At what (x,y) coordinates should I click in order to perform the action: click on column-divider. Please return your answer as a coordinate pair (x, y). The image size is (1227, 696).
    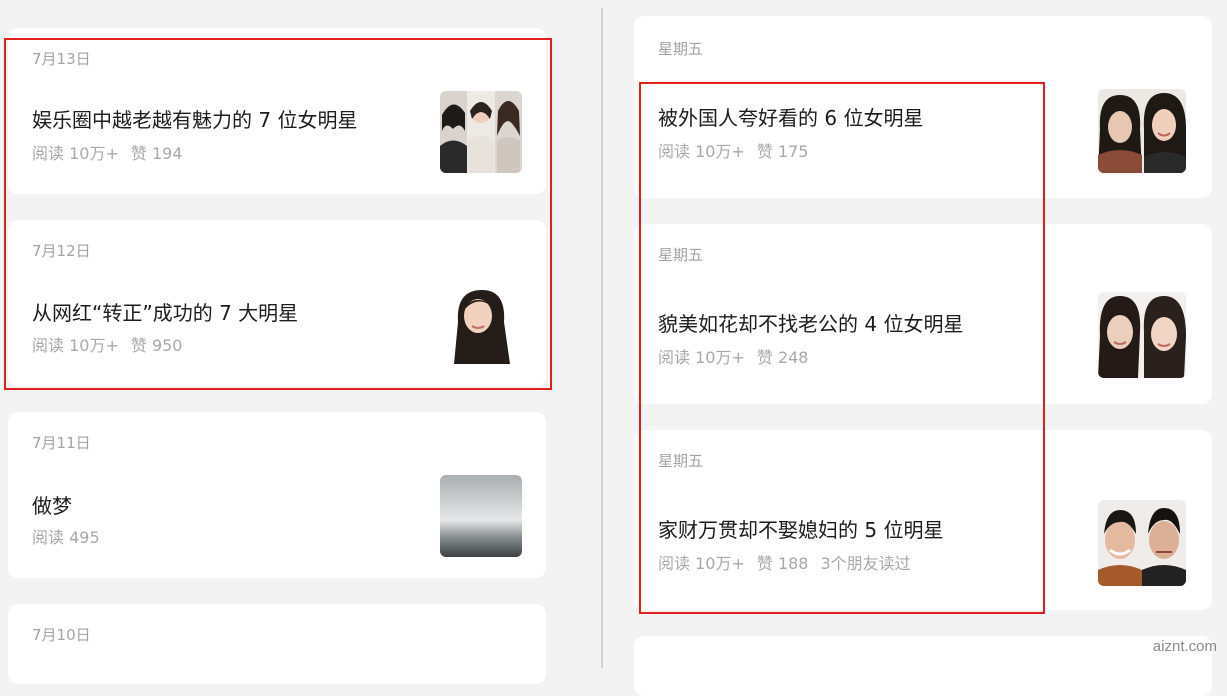
    Looking at the image, I should click on (602, 338).